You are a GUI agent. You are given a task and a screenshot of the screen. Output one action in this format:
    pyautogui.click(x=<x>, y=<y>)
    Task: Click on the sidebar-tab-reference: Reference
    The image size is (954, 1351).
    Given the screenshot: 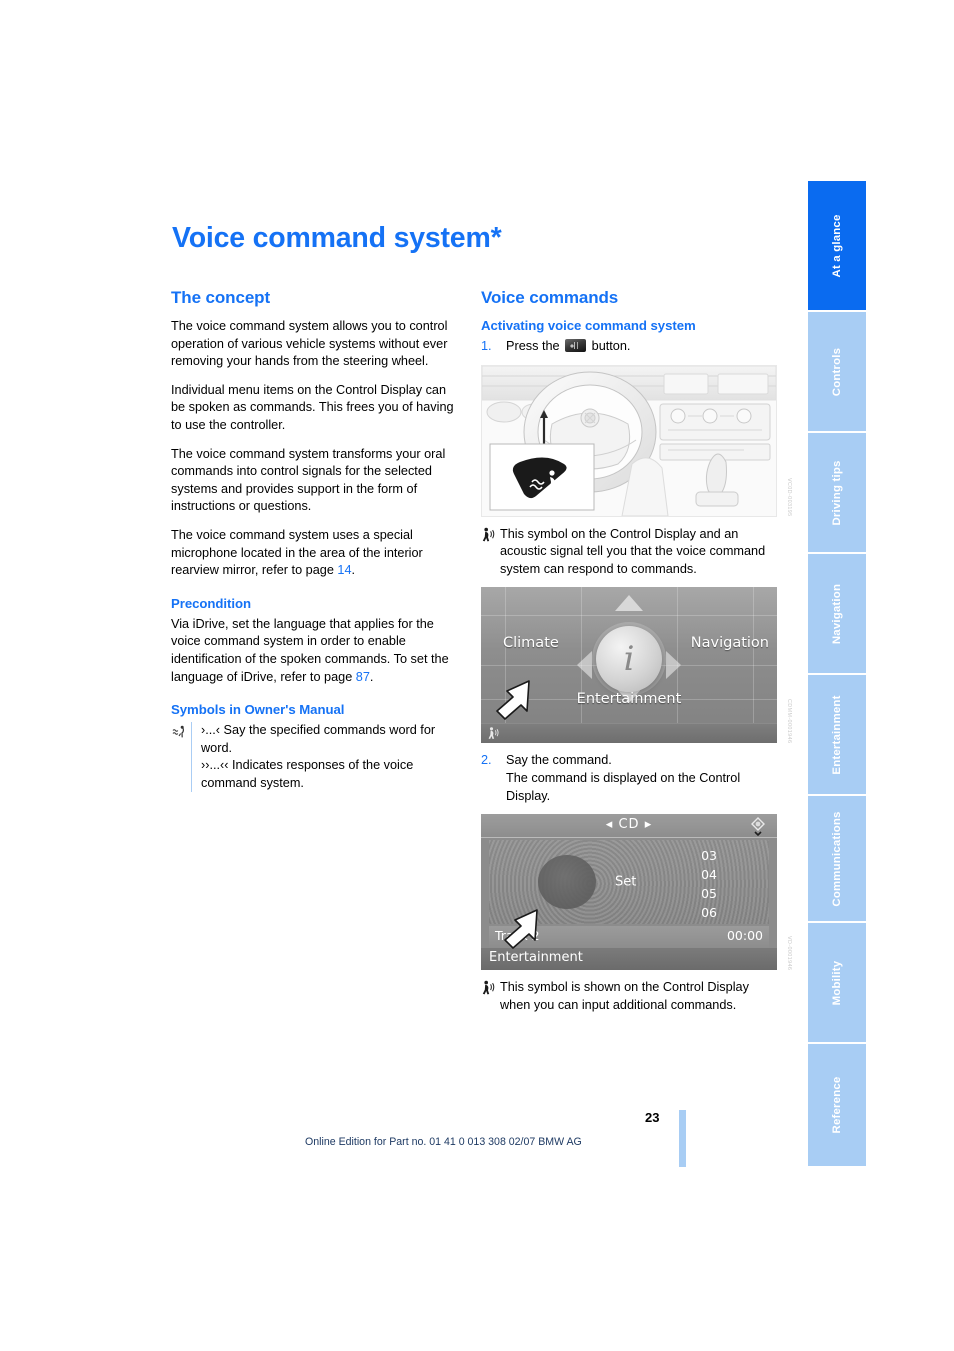 What is the action you would take?
    pyautogui.click(x=837, y=1105)
    